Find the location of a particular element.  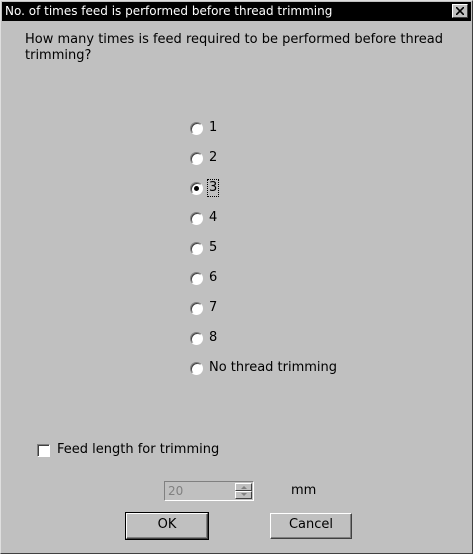

ok-button: OK is located at coordinates (167, 526).